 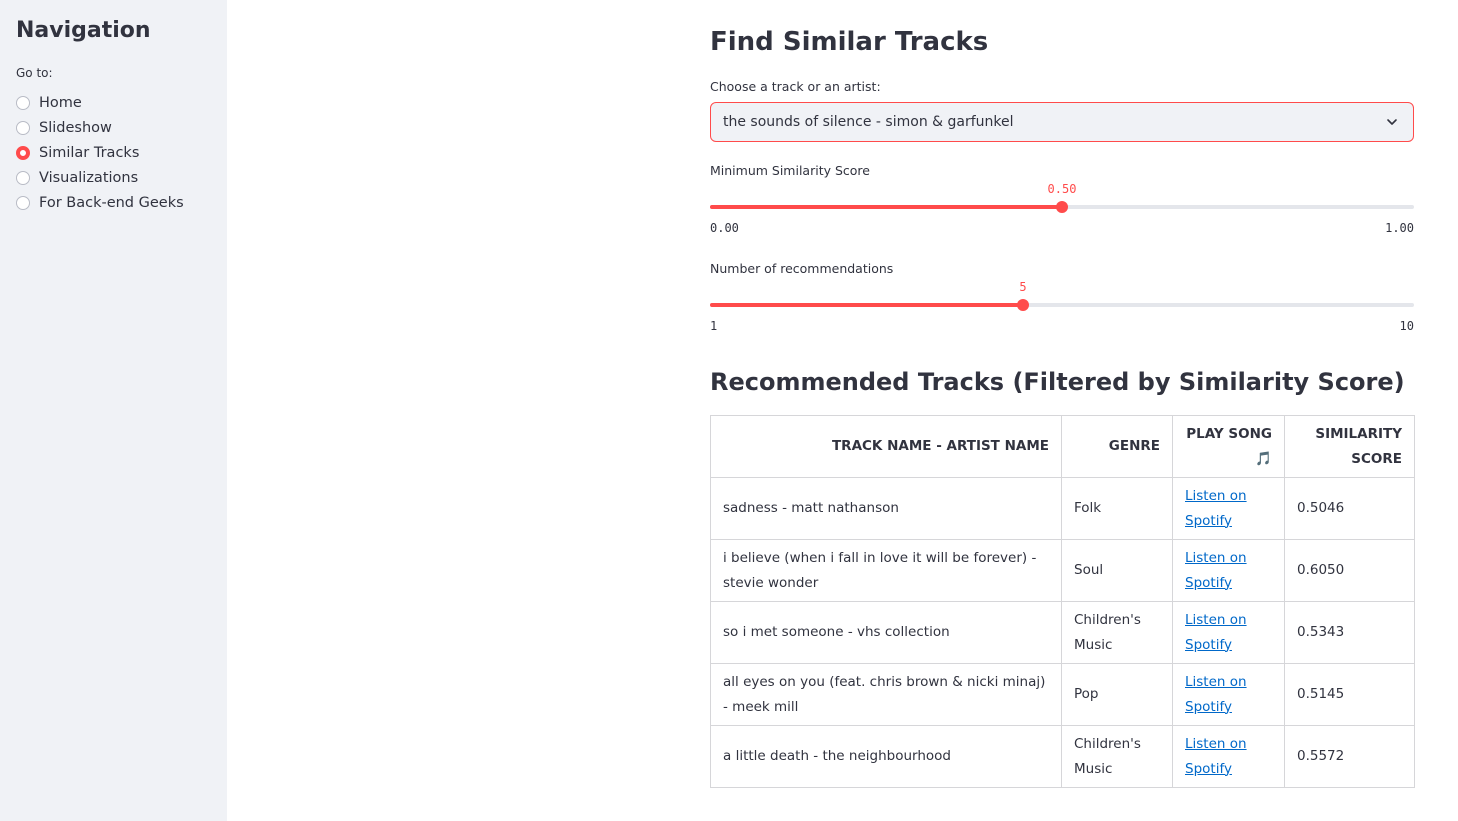 What do you see at coordinates (1117, 570) in the screenshot?
I see `genre-cell: Soul` at bounding box center [1117, 570].